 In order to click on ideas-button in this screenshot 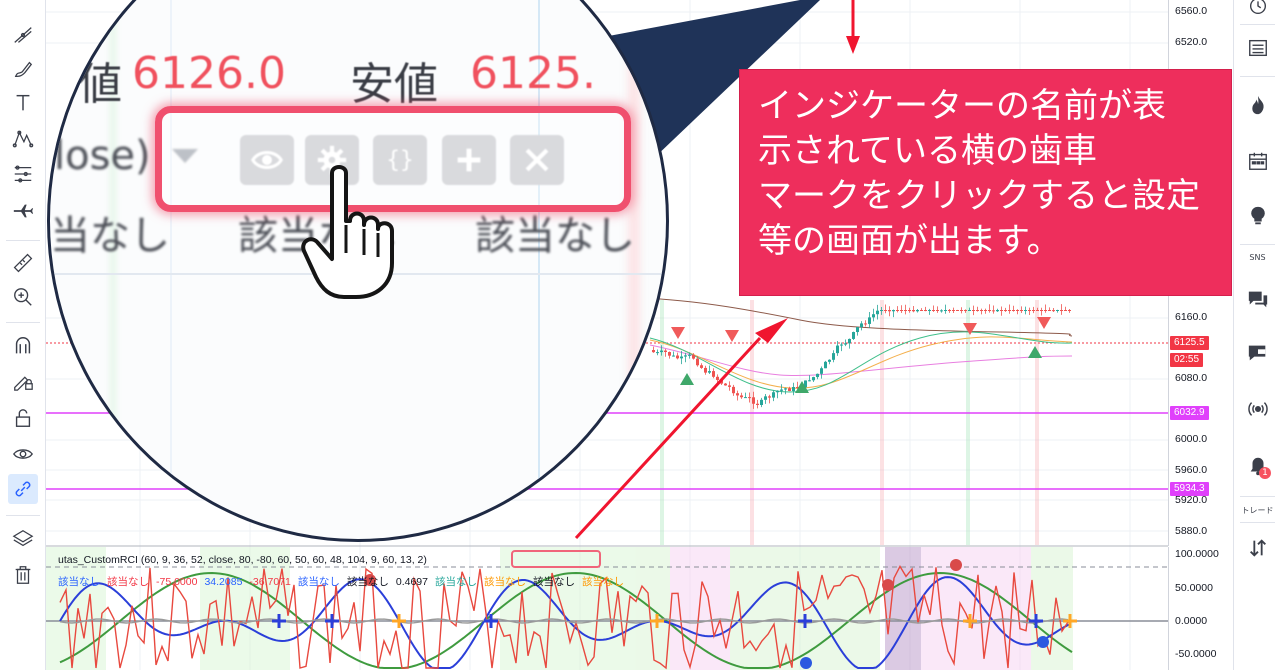, I will do `click(1258, 216)`.